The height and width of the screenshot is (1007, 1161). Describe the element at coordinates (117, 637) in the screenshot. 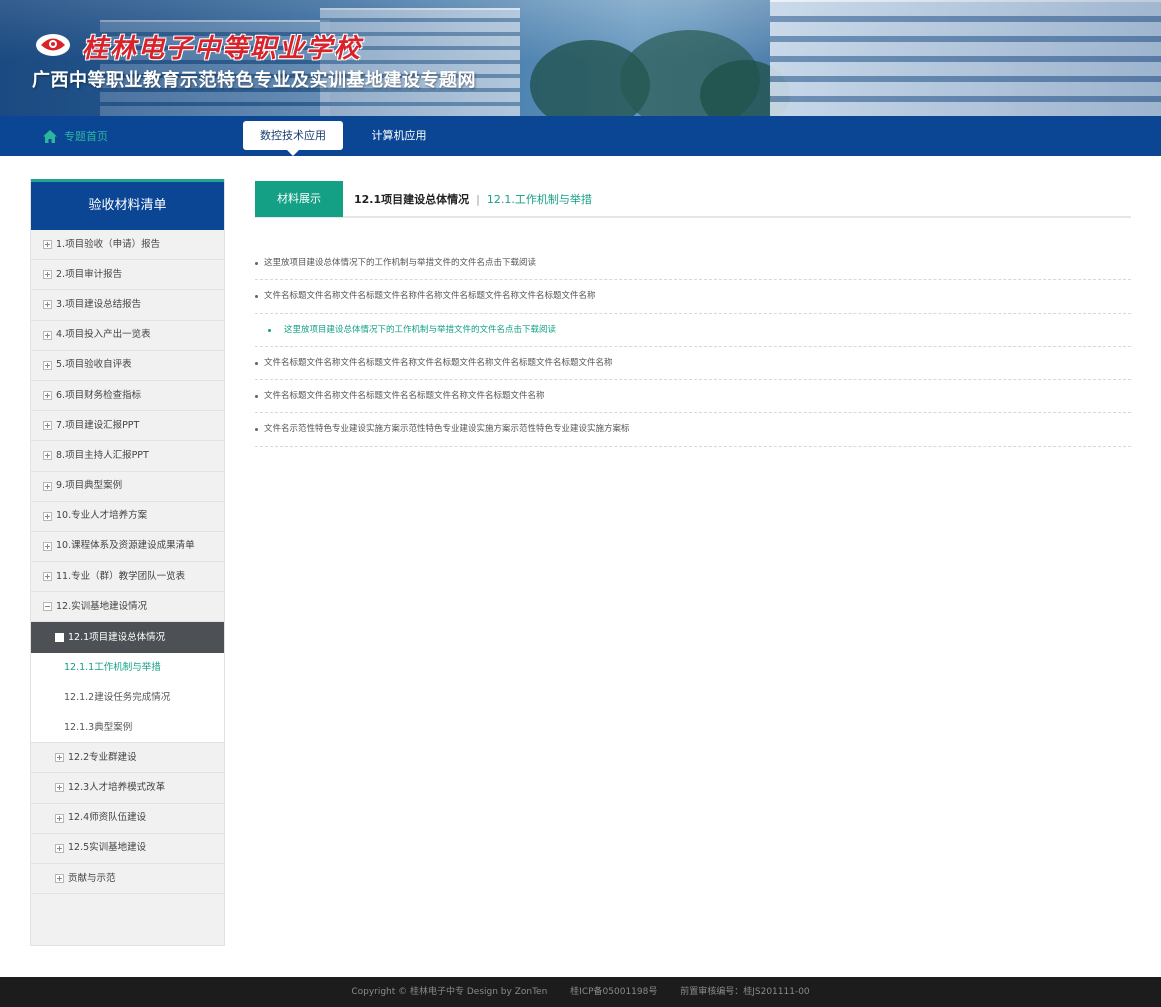

I see `sidebar-item-label: 12.1项目建设总体情况` at that location.